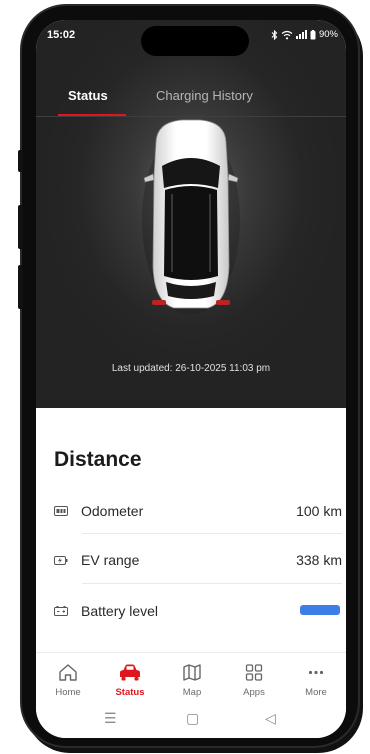  I want to click on battery-level-bar, so click(320, 610).